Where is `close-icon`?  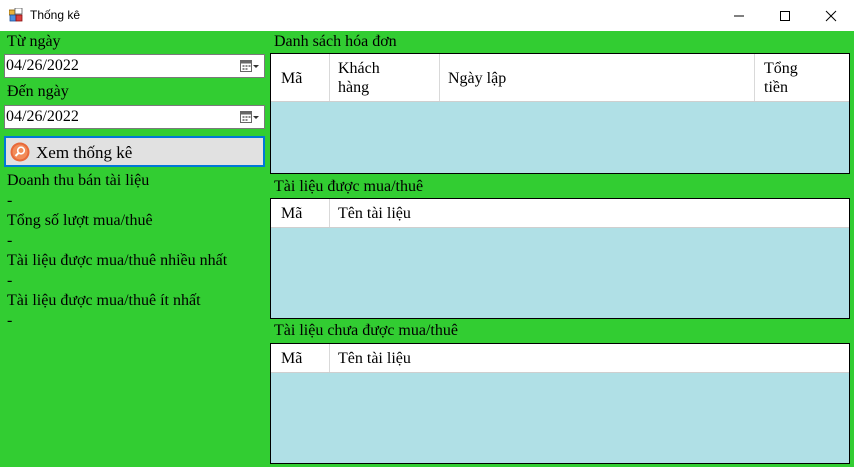
close-icon is located at coordinates (831, 15).